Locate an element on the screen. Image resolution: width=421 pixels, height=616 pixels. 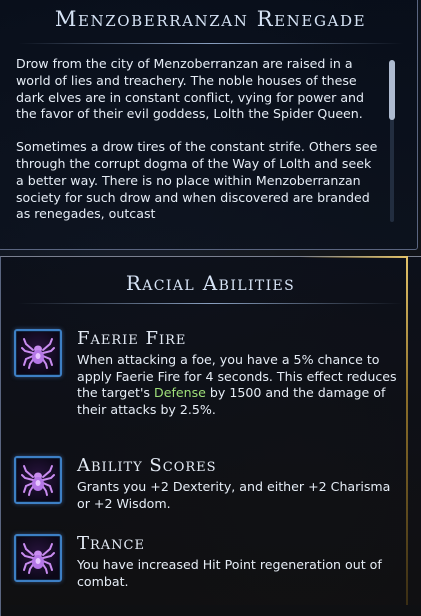
racial-abilities-title: Racial Abilities is located at coordinates (210, 283).